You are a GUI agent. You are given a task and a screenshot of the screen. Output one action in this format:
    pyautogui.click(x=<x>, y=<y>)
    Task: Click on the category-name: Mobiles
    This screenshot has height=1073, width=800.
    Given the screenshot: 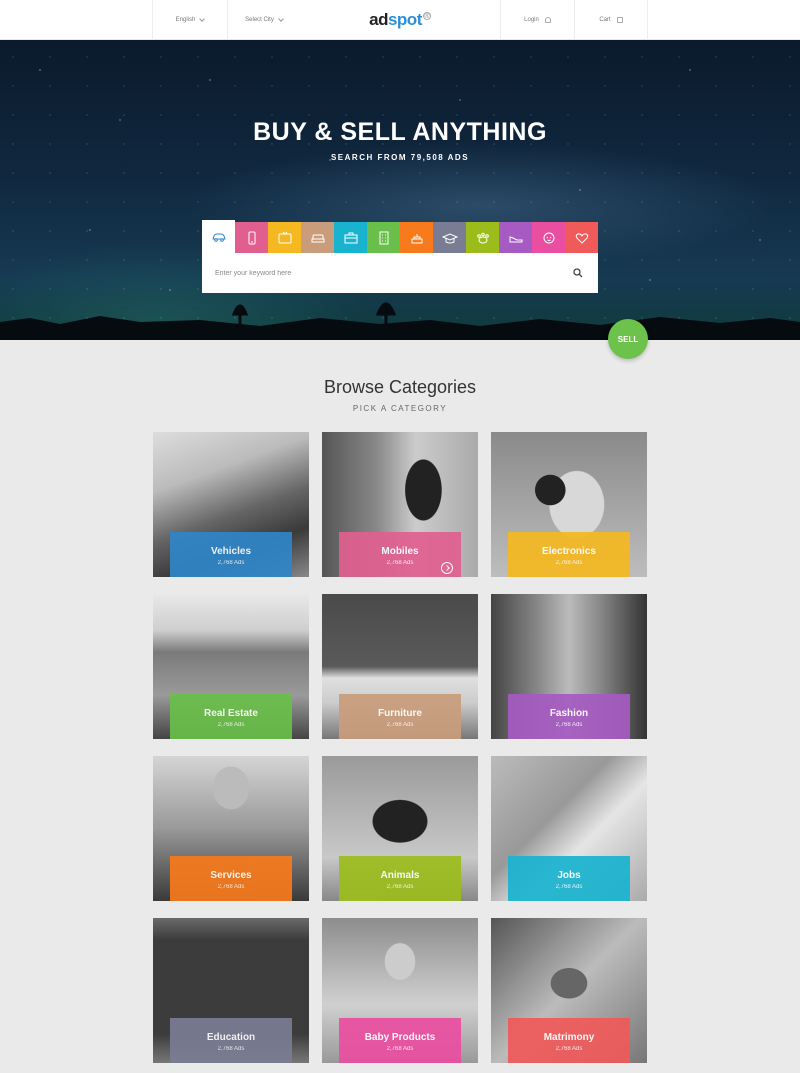 What is the action you would take?
    pyautogui.click(x=400, y=551)
    